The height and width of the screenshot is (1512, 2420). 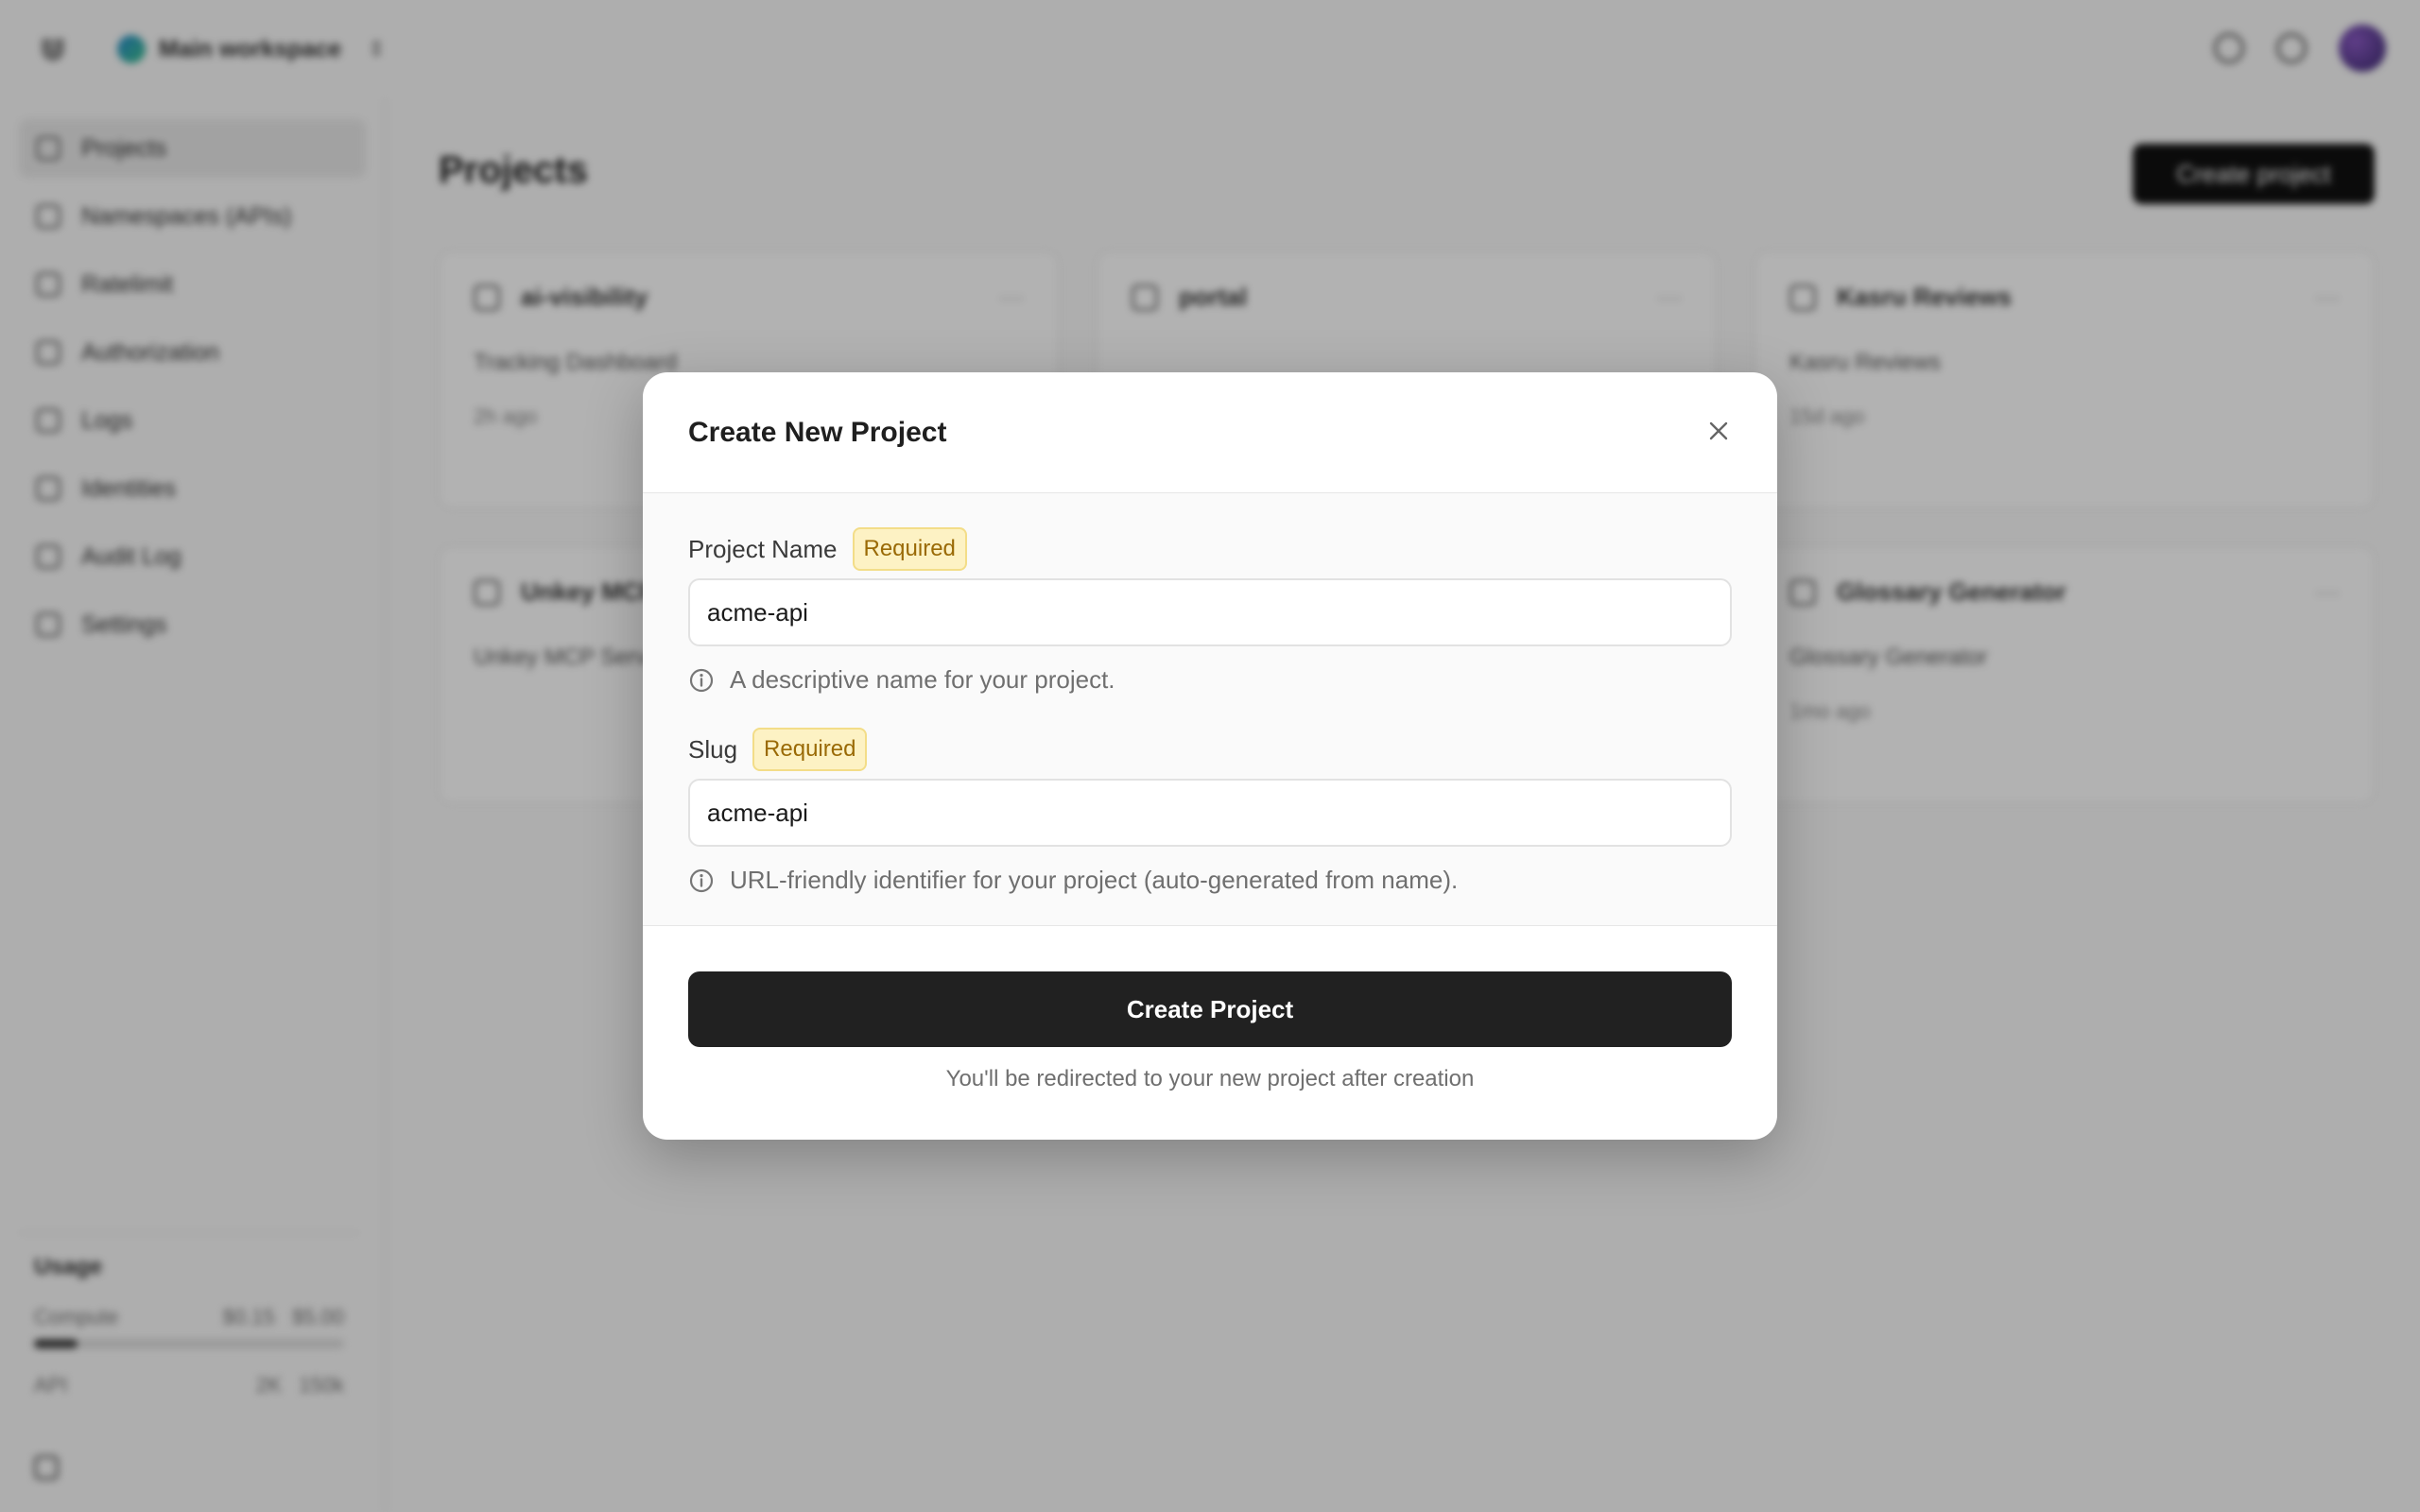 What do you see at coordinates (817, 432) in the screenshot?
I see `dialog-title: Create New Project` at bounding box center [817, 432].